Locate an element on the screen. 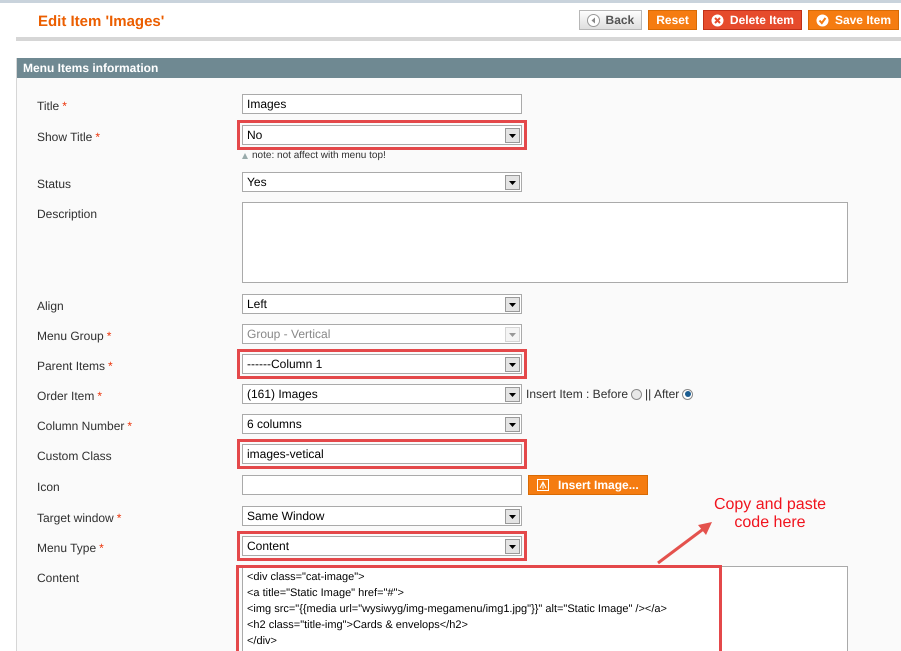 The height and width of the screenshot is (651, 901). select-field: Same Window is located at coordinates (382, 516).